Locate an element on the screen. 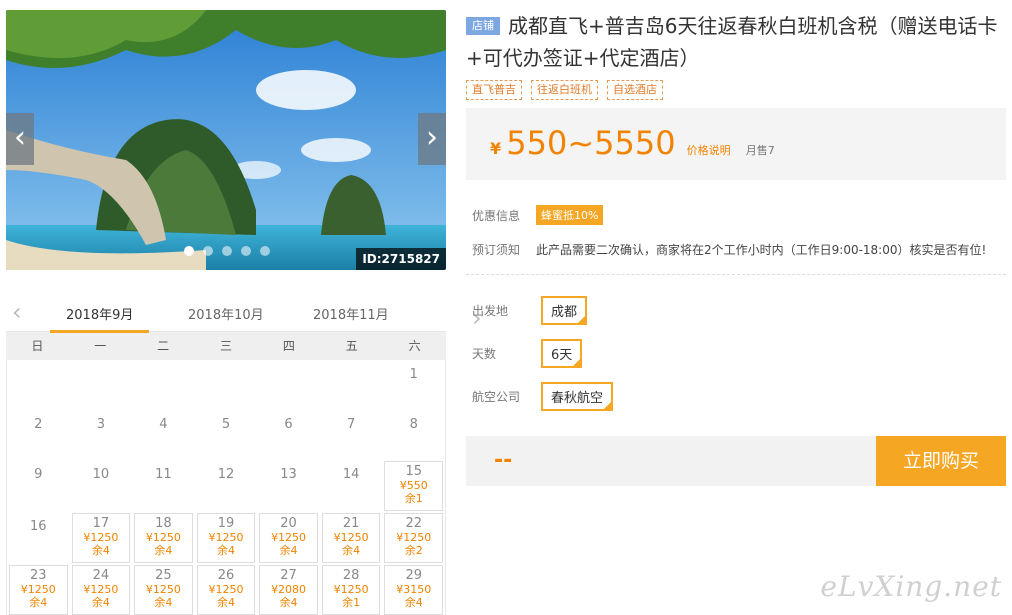 This screenshot has height=615, width=1012. day-number: 24 is located at coordinates (101, 575).